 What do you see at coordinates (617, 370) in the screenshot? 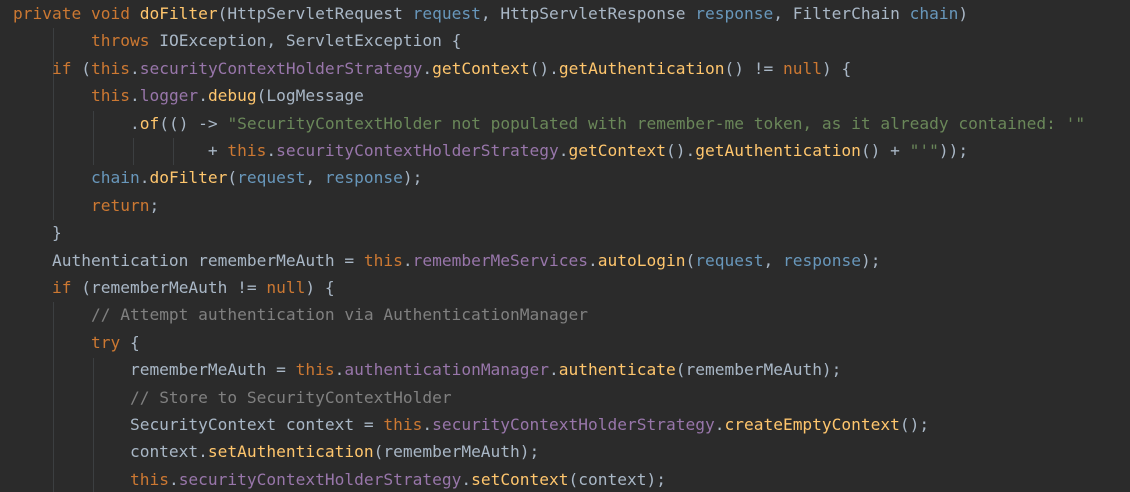
I see `code-token: authenticate` at bounding box center [617, 370].